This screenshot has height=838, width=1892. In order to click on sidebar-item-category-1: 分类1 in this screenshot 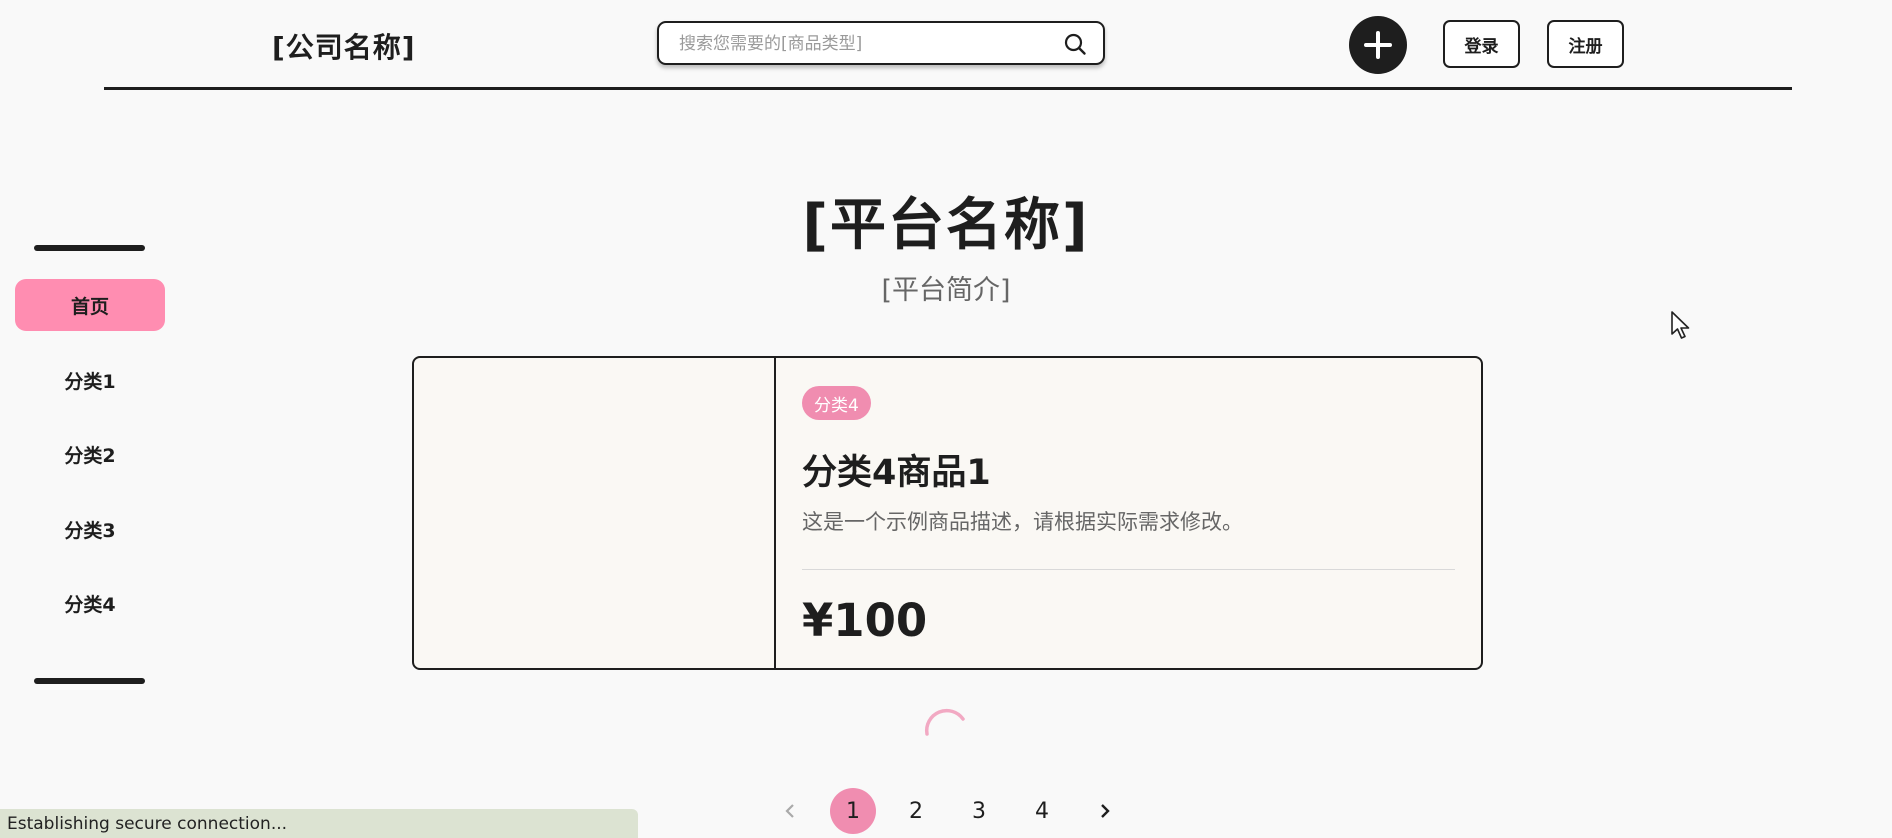, I will do `click(90, 380)`.